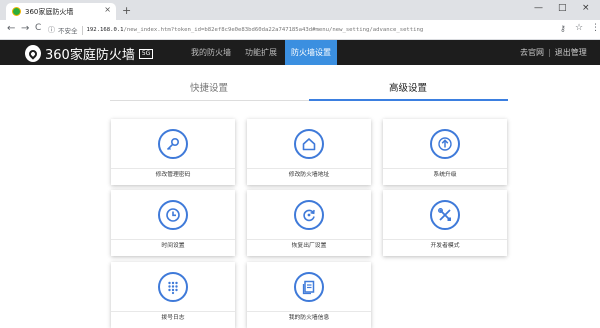  I want to click on tab-quick-settings: 快捷设置, so click(209, 87).